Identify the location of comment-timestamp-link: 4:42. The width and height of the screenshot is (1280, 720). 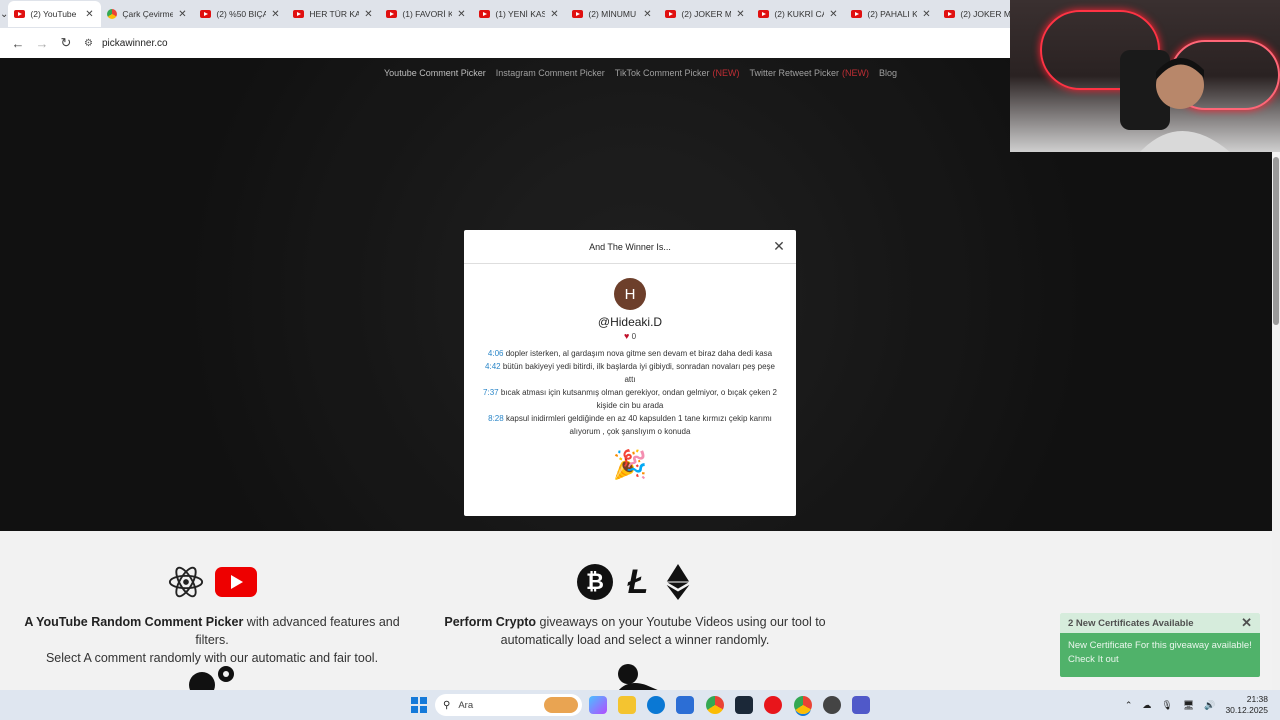
(493, 366).